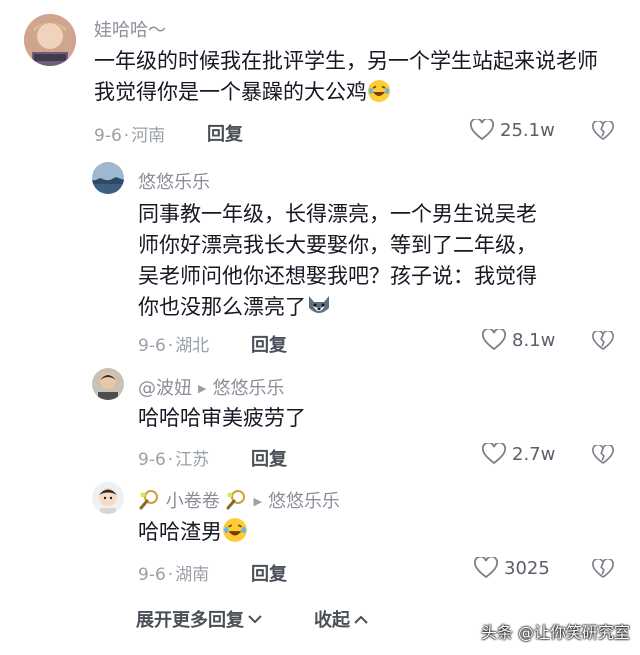  I want to click on comment-text: 哈哈哈审美疲劳了, so click(222, 418).